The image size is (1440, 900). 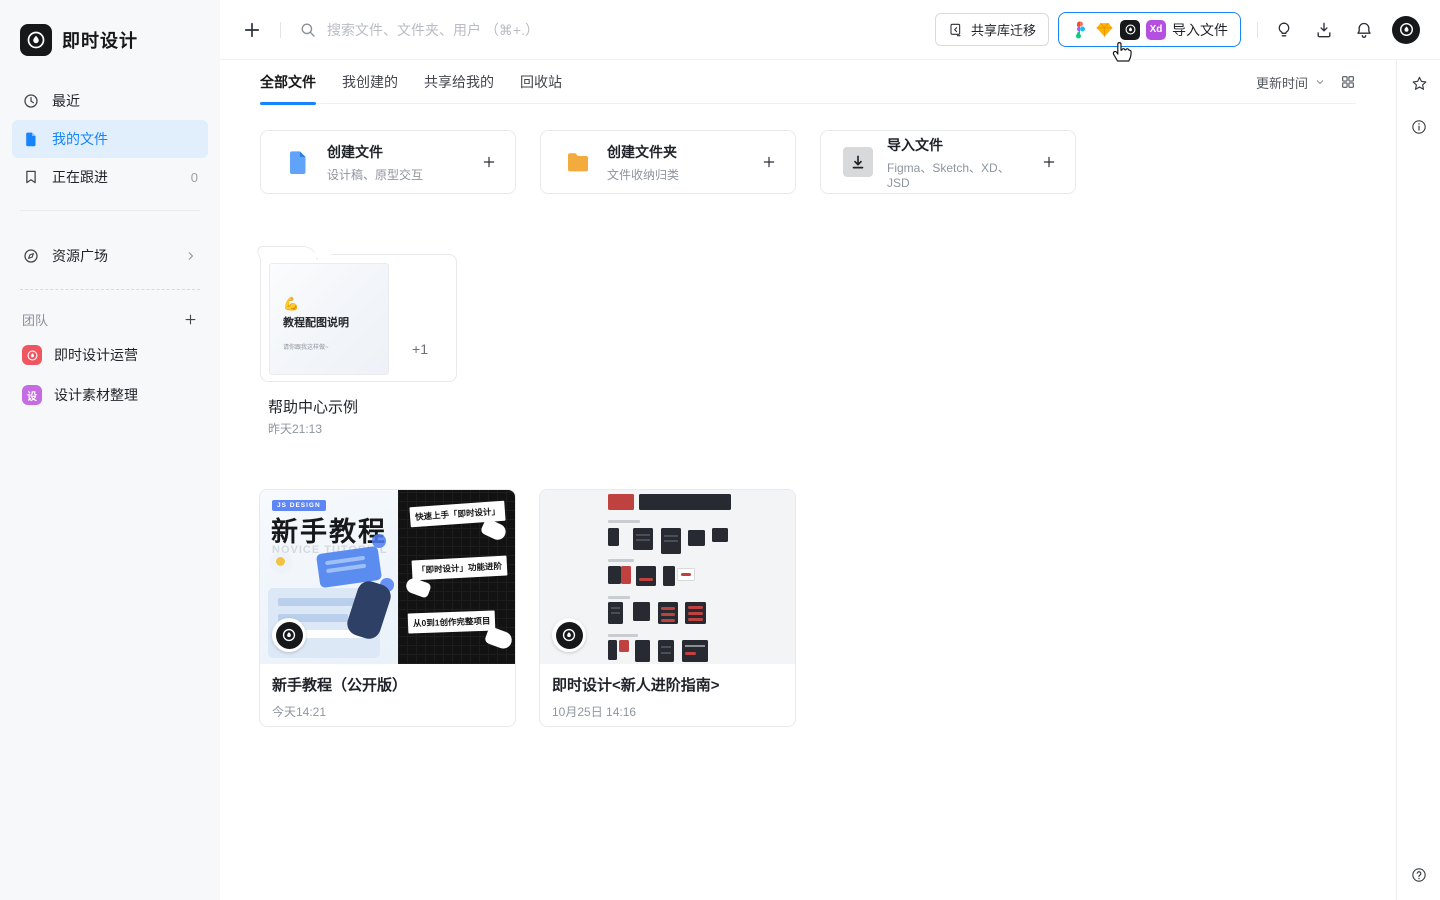 I want to click on sidebar-team-ops: 即时设计运营, so click(x=110, y=355).